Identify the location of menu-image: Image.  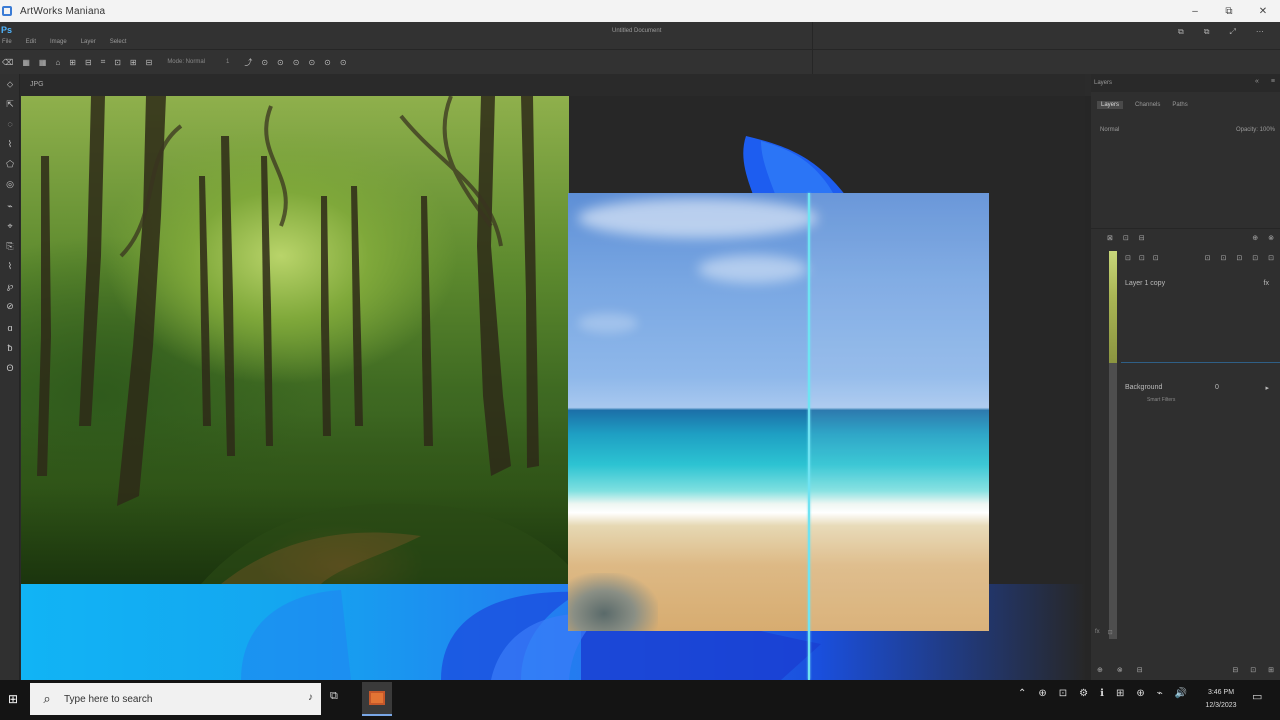
(58, 42).